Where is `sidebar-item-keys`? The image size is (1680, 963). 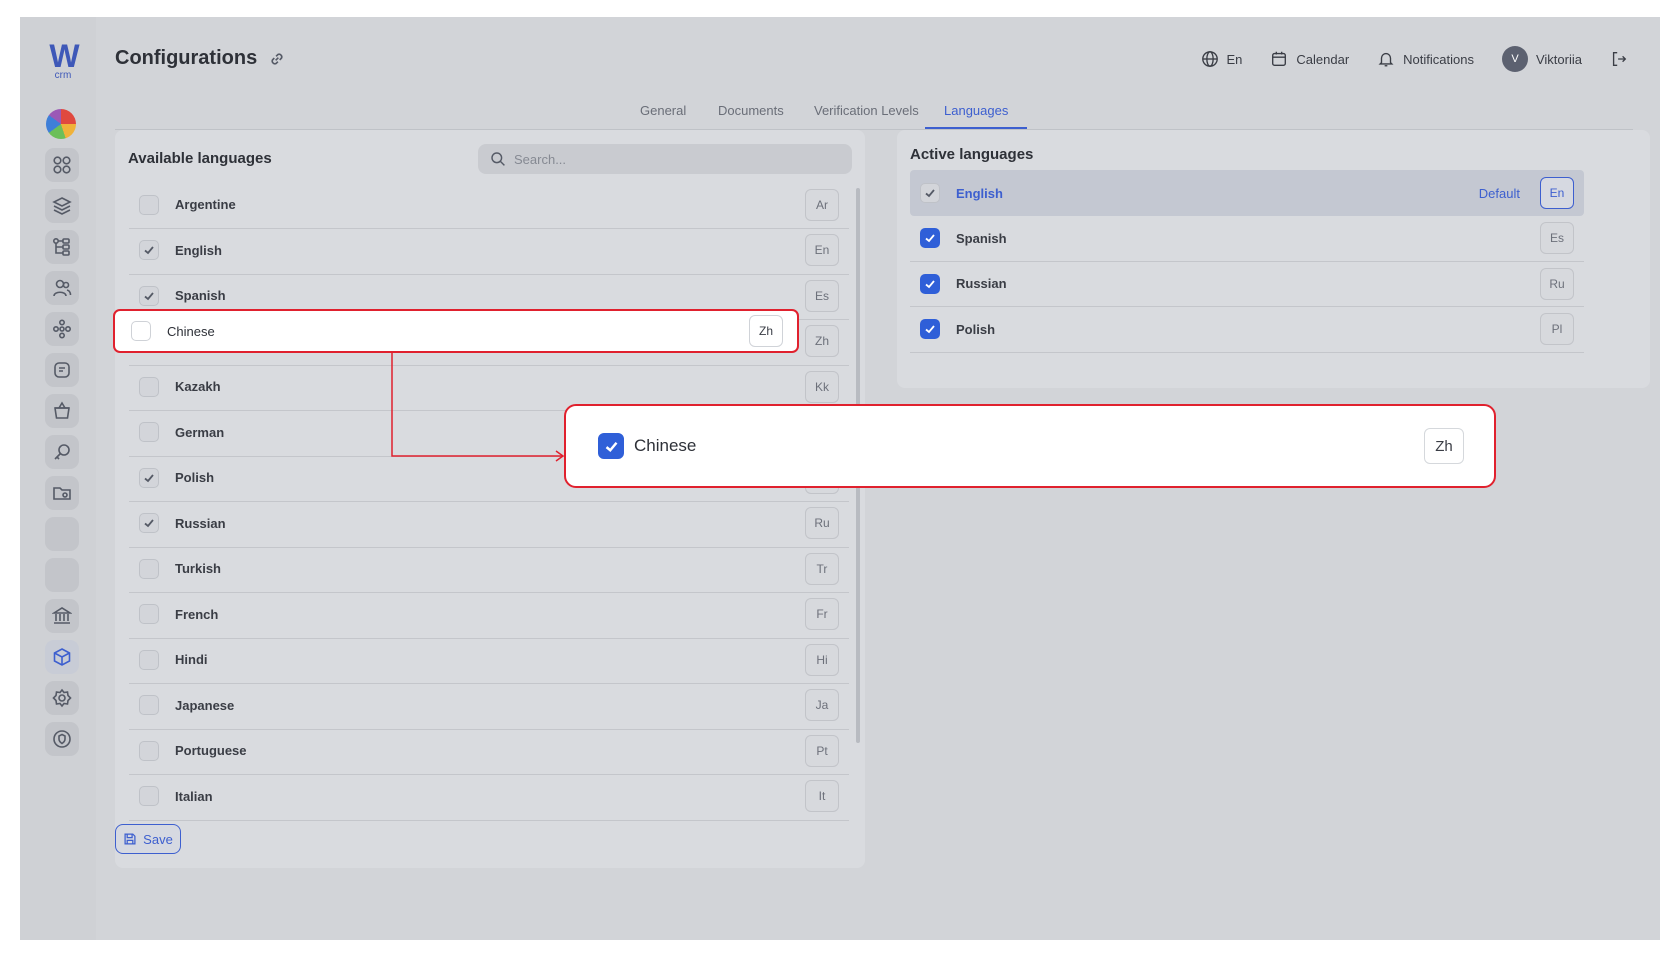
sidebar-item-keys is located at coordinates (62, 452).